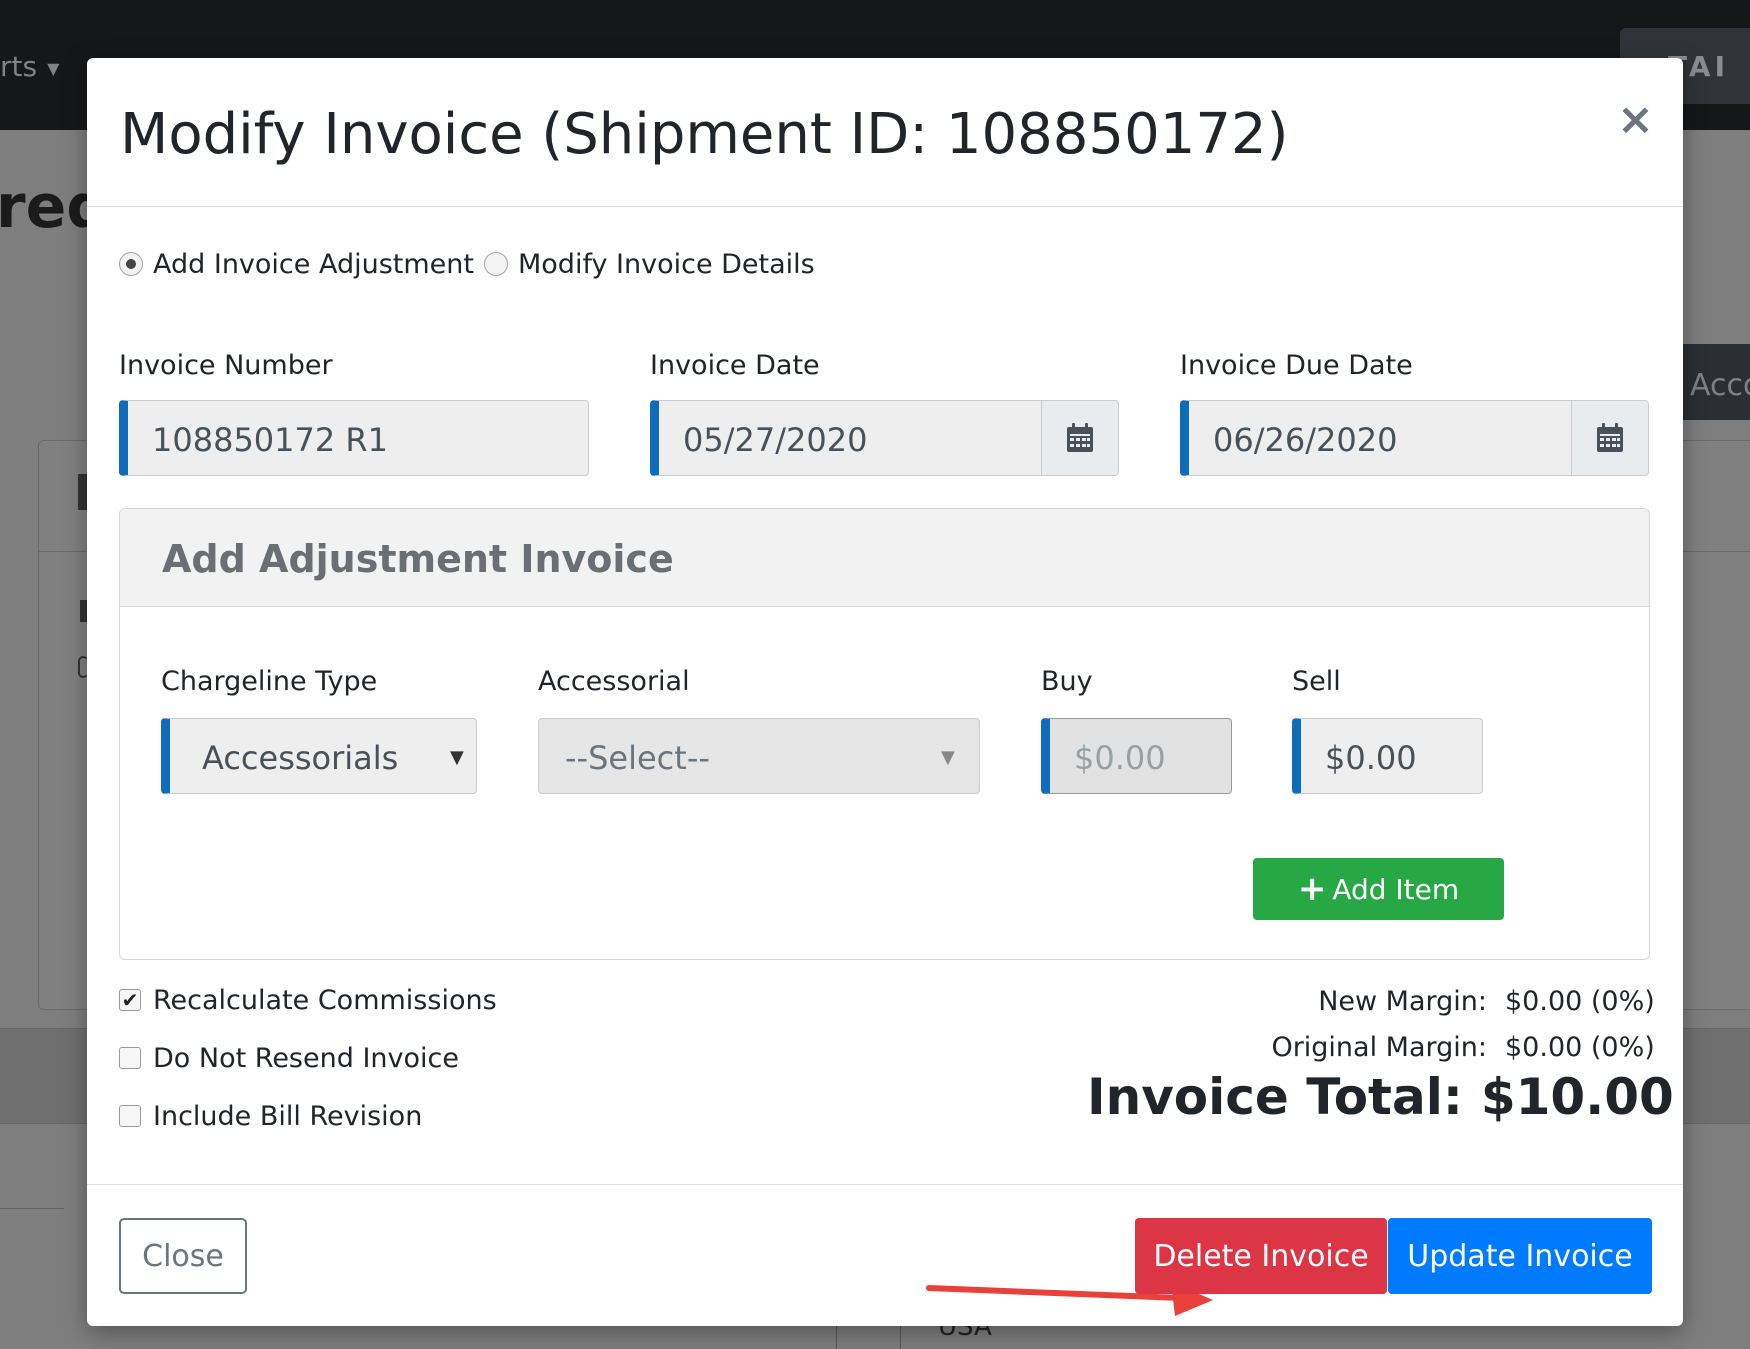 This screenshot has height=1349, width=1750. Describe the element at coordinates (288, 1116) in the screenshot. I see `include-bill-revision-label: Include Bill Revision` at that location.